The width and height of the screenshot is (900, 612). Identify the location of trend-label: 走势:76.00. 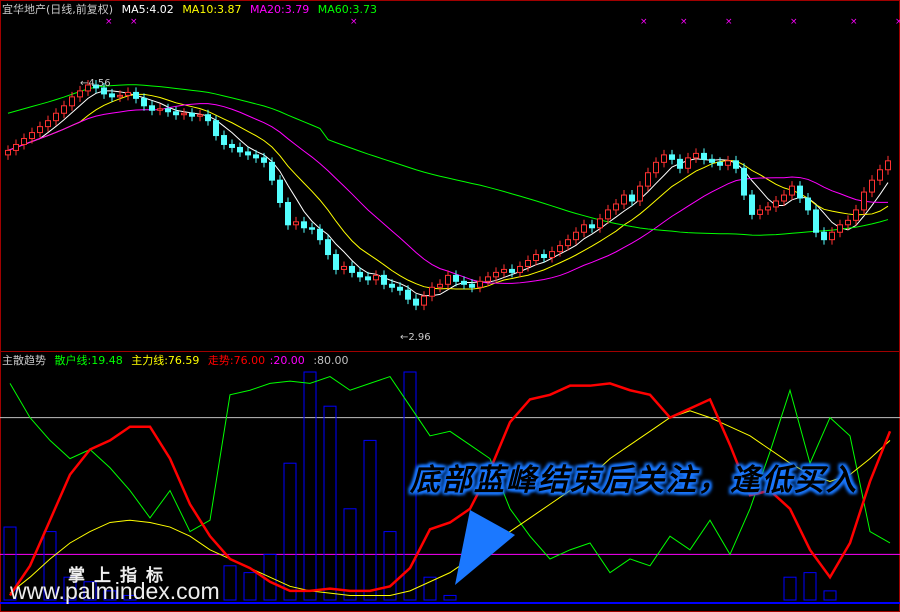
(236, 360).